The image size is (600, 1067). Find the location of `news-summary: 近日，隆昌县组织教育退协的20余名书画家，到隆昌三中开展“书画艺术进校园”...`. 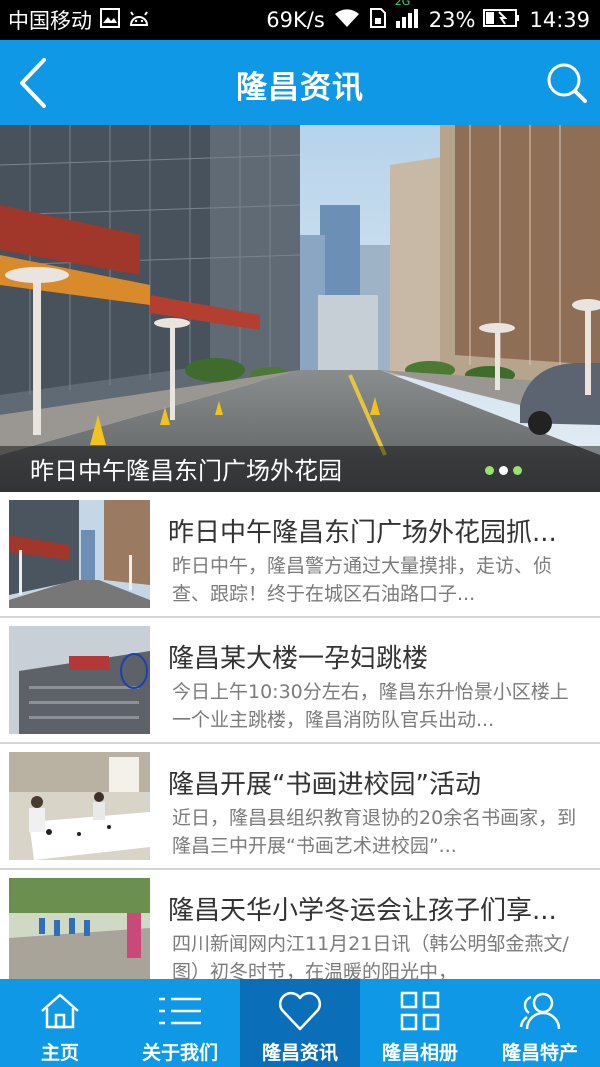

news-summary: 近日，隆昌县组织教育退协的20余名书画家，到隆昌三中开展“书画艺术进校园”... is located at coordinates (374, 832).